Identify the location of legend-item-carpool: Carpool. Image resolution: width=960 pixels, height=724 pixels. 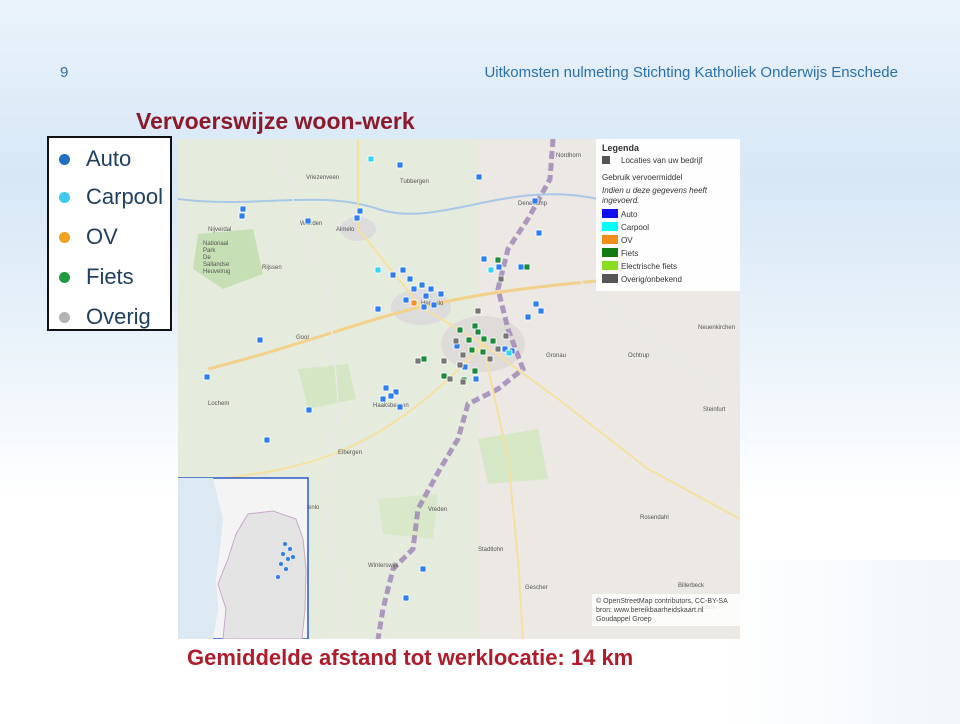
(111, 197).